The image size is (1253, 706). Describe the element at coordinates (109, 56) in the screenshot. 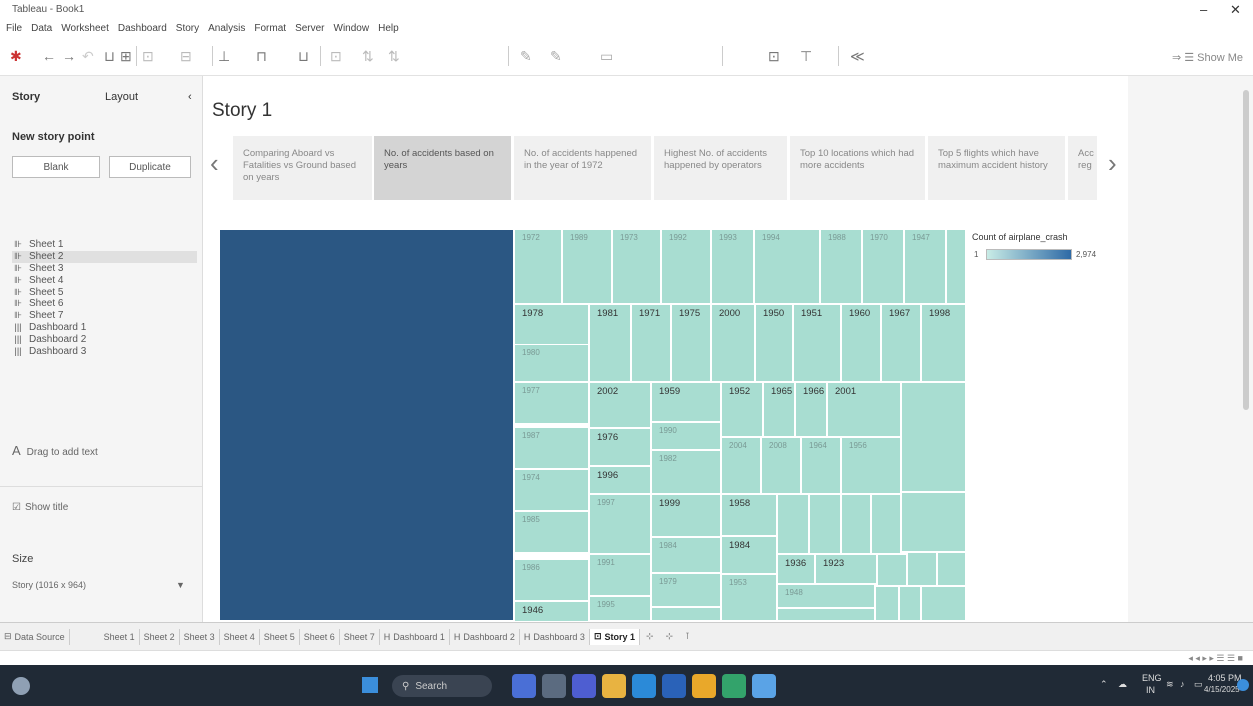

I see `save-icon: ⊔` at that location.